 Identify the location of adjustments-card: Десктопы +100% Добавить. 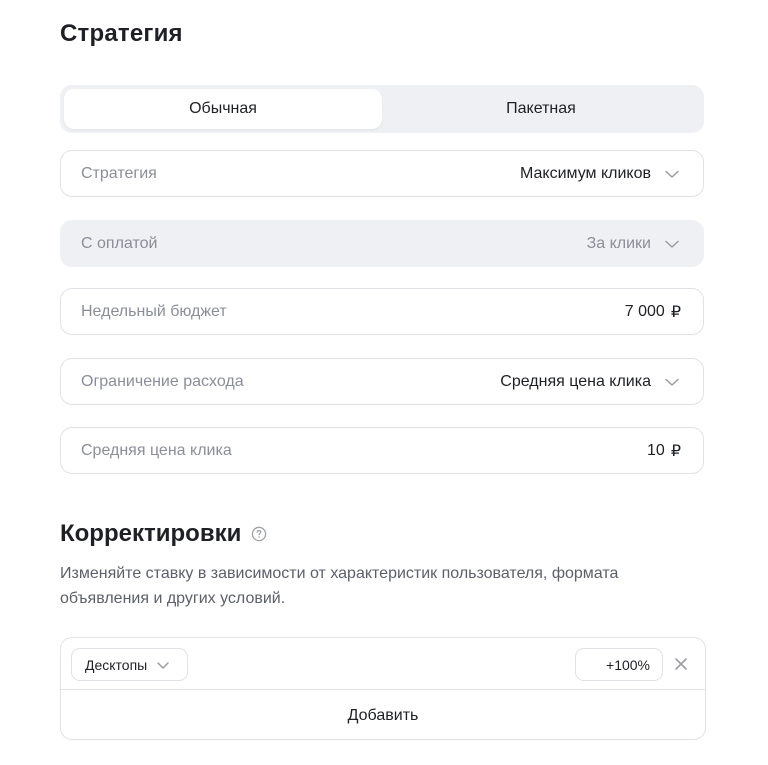
(383, 688).